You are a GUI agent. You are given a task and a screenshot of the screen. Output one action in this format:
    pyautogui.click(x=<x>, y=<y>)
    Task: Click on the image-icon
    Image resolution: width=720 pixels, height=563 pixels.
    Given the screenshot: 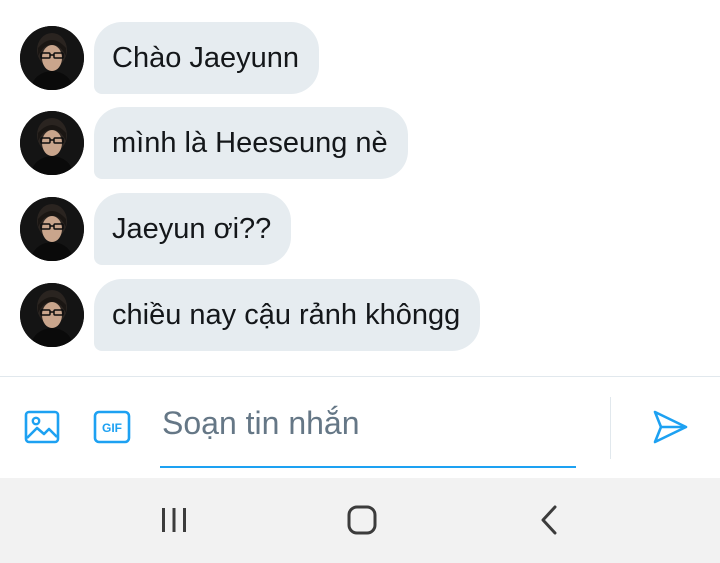 What is the action you would take?
    pyautogui.click(x=42, y=427)
    